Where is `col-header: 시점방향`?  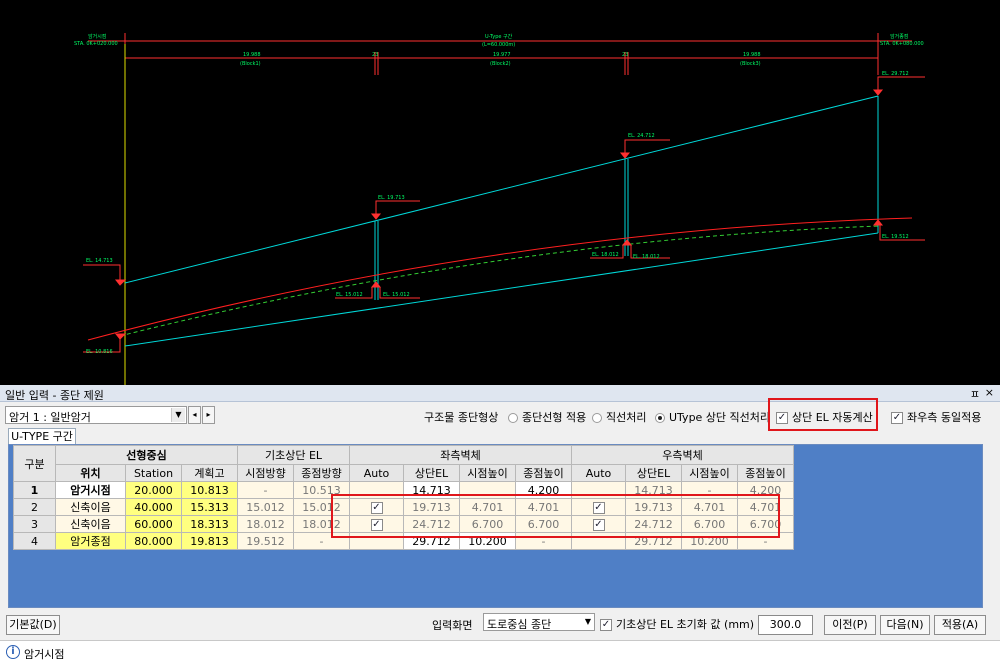
col-header: 시점방향 is located at coordinates (265, 473).